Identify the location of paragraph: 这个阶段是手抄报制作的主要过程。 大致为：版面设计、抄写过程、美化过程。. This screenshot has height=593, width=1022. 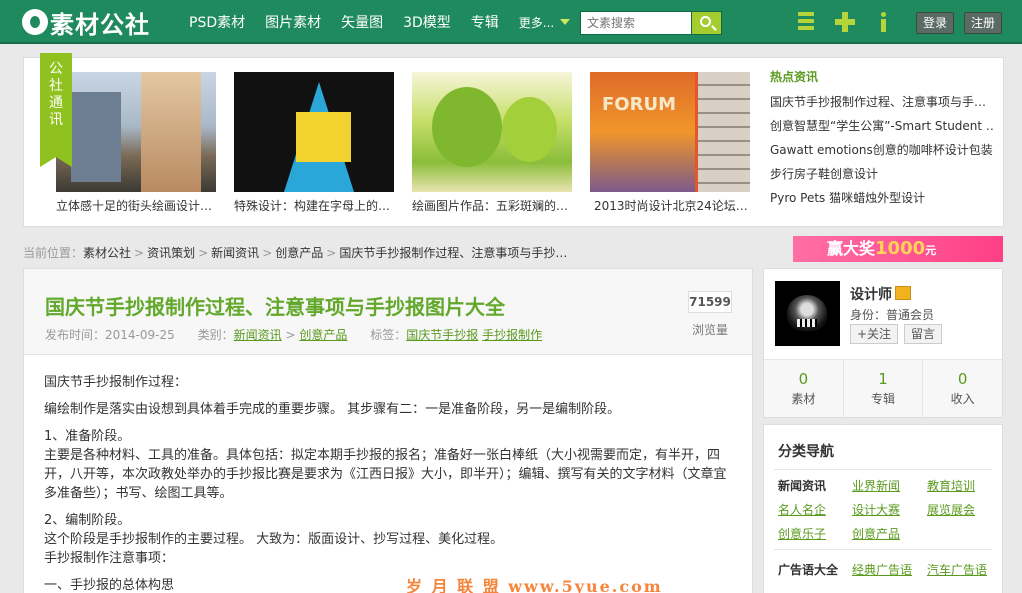
(274, 539).